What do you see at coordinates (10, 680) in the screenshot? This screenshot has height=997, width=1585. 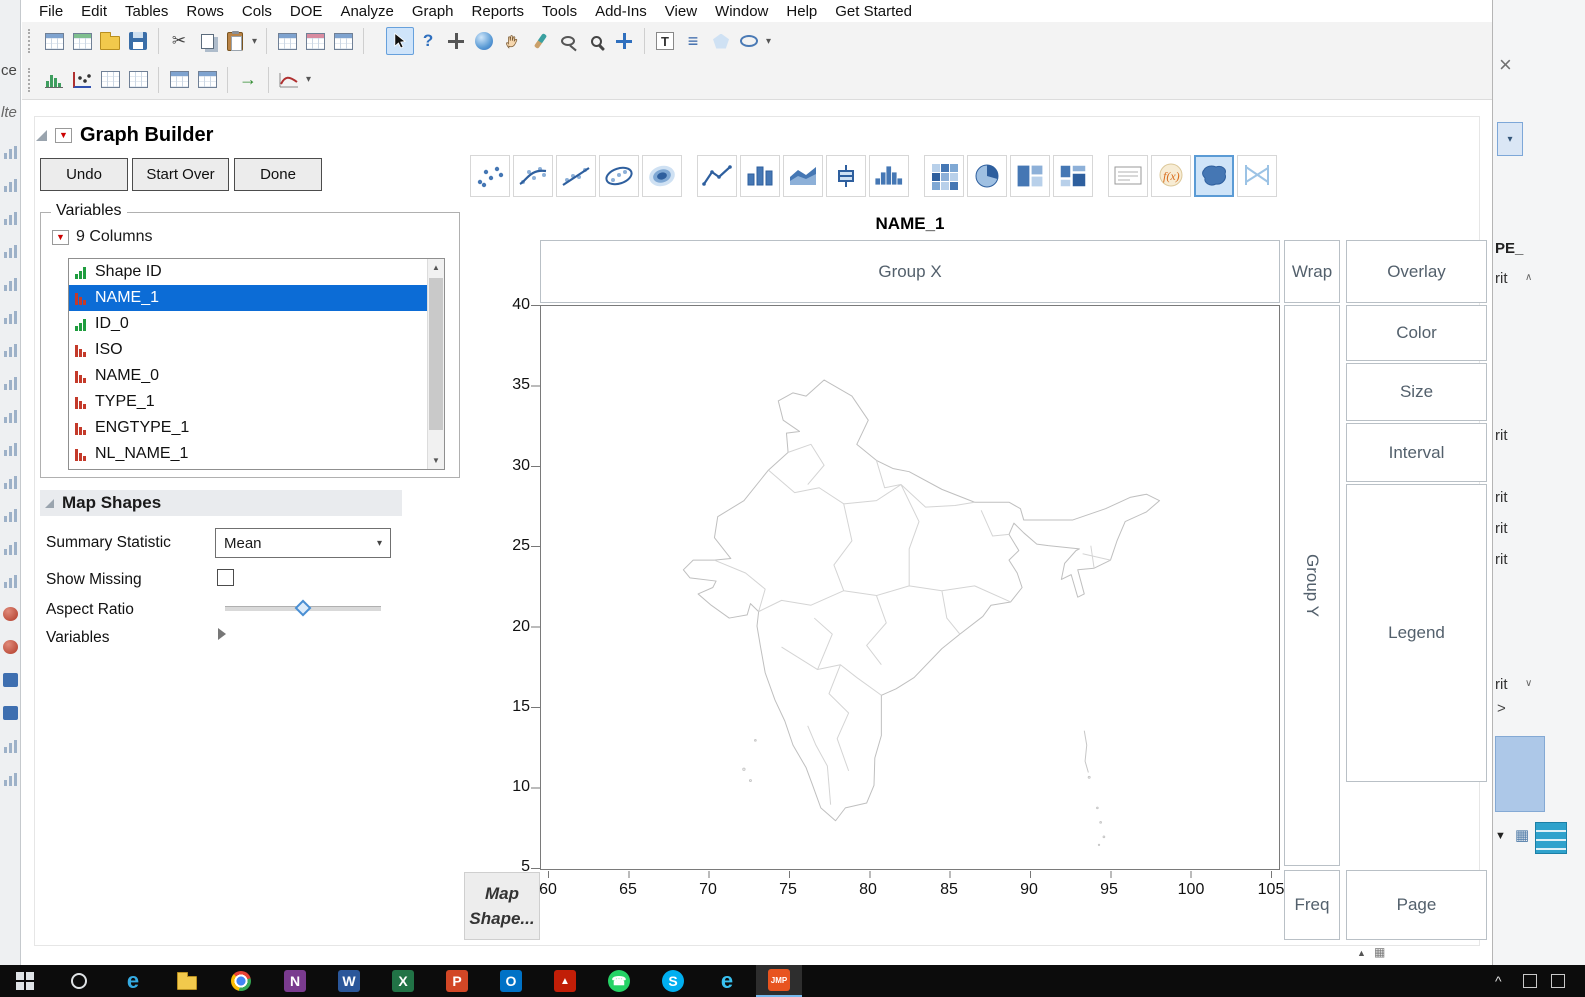 I see `data-table-thumbnail-icon` at bounding box center [10, 680].